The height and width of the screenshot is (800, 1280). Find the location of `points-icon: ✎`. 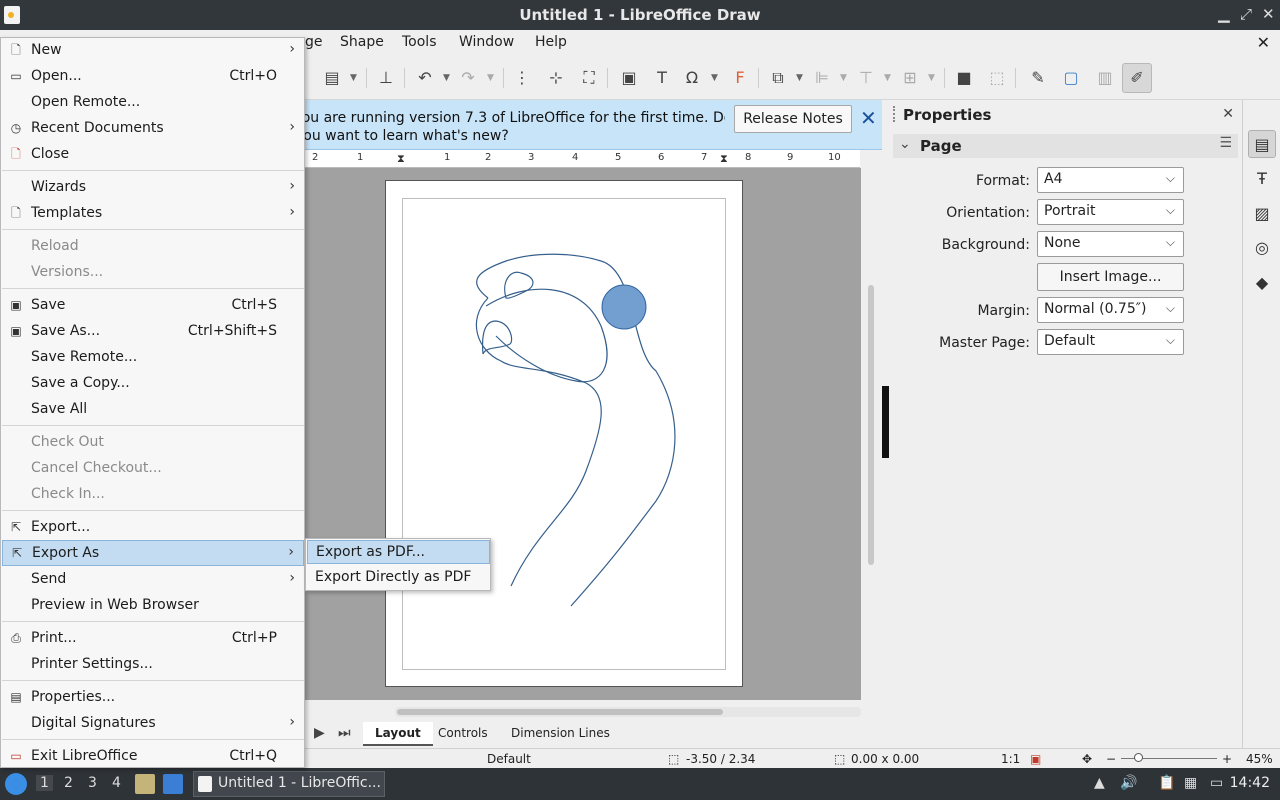

points-icon: ✎ is located at coordinates (1038, 78).